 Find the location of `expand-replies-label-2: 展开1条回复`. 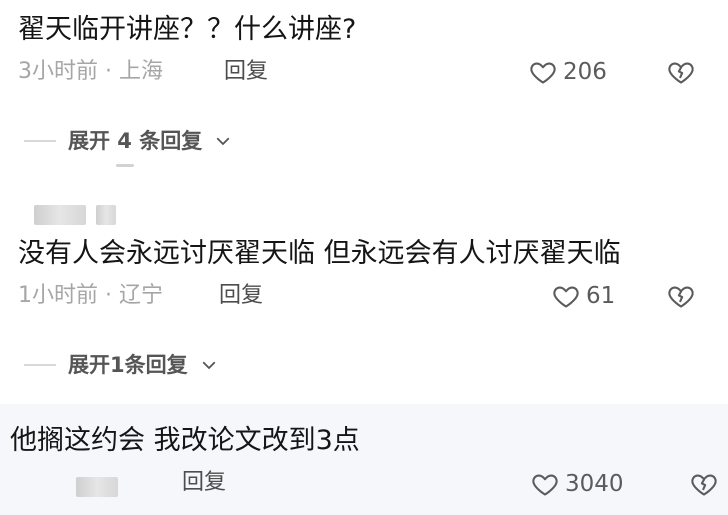

expand-replies-label-2: 展开1条回复 is located at coordinates (128, 365).